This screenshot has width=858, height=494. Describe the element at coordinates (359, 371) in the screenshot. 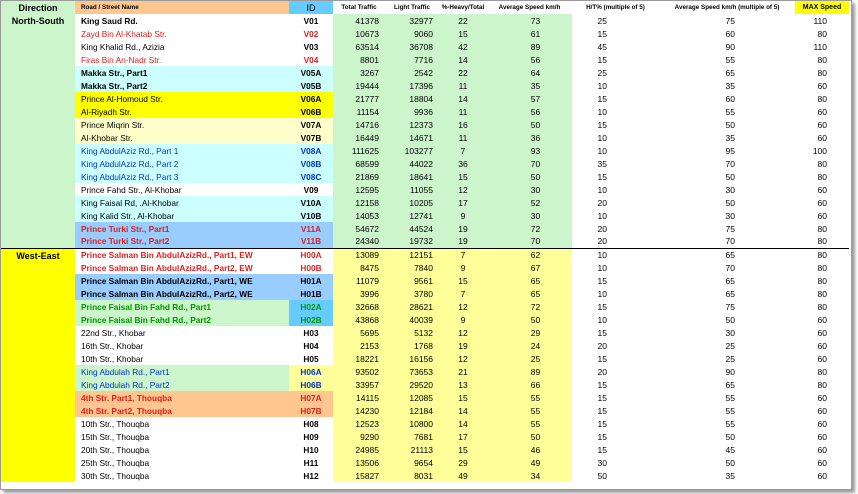

I see `cell-total: 93502` at that location.